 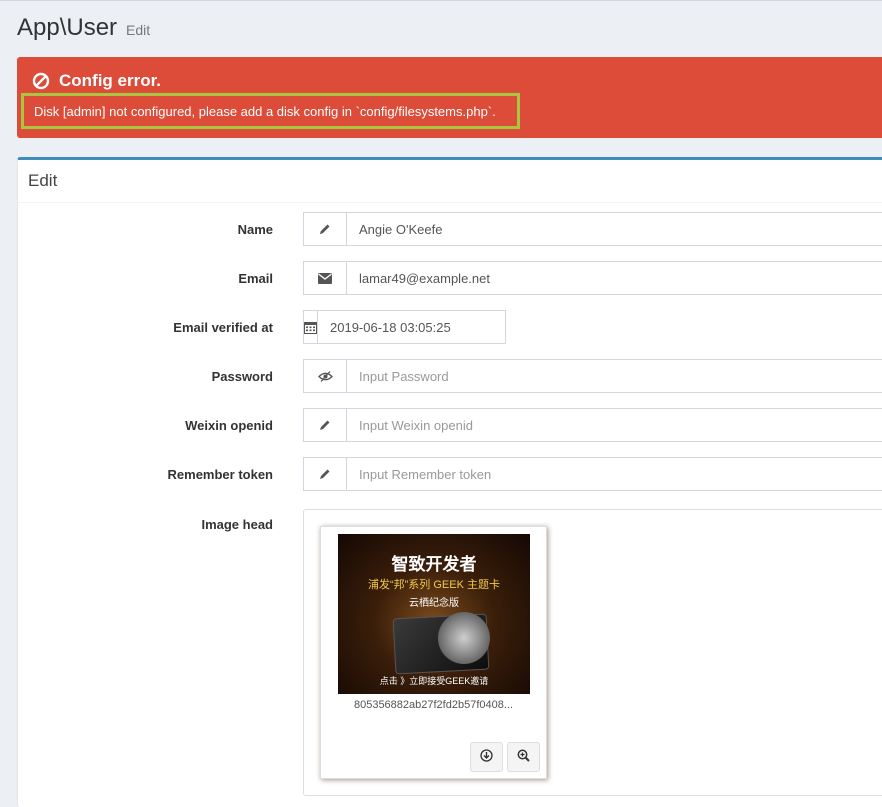 What do you see at coordinates (450, 181) in the screenshot?
I see `box-header: Edit` at bounding box center [450, 181].